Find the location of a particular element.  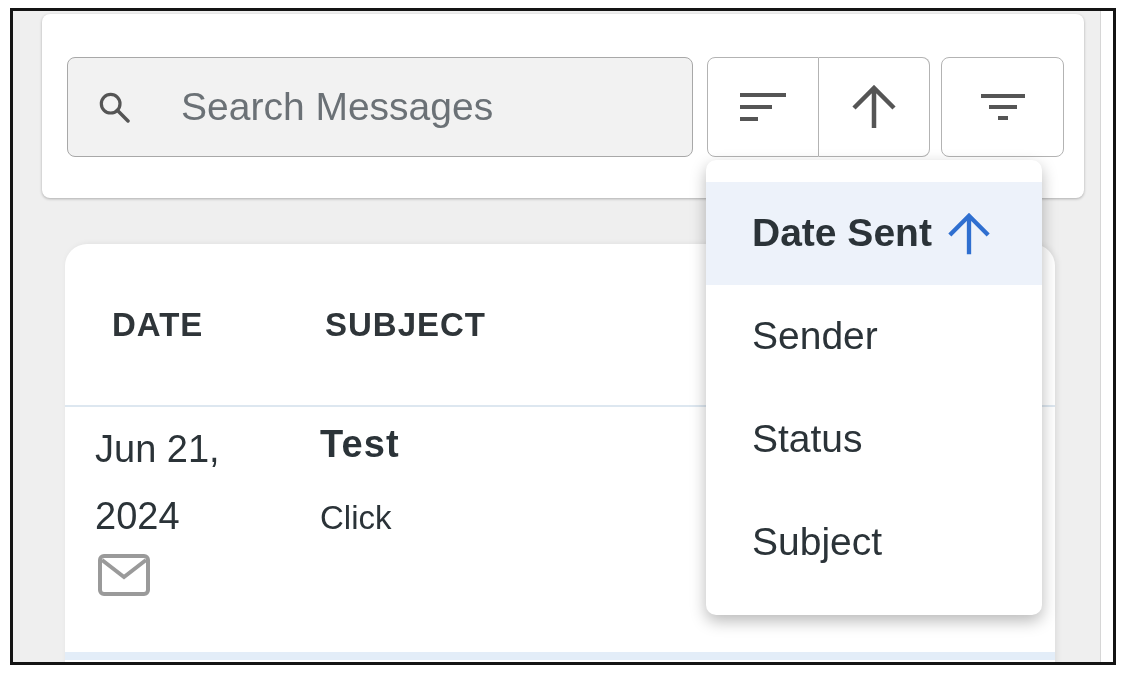

message-date: Jun 21, 2024 is located at coordinates (158, 483).